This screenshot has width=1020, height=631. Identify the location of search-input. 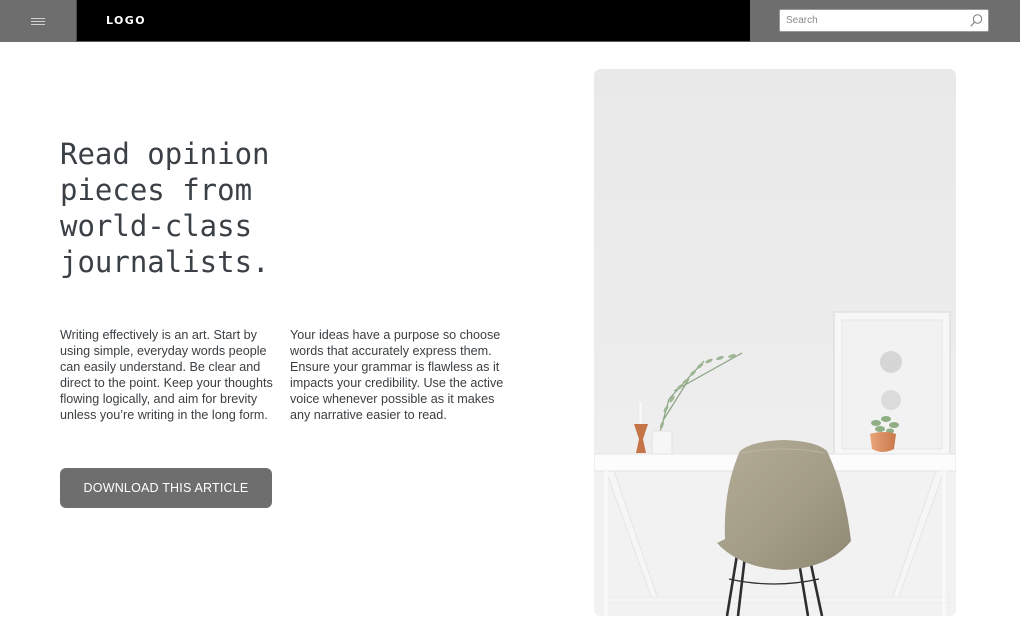
(873, 20).